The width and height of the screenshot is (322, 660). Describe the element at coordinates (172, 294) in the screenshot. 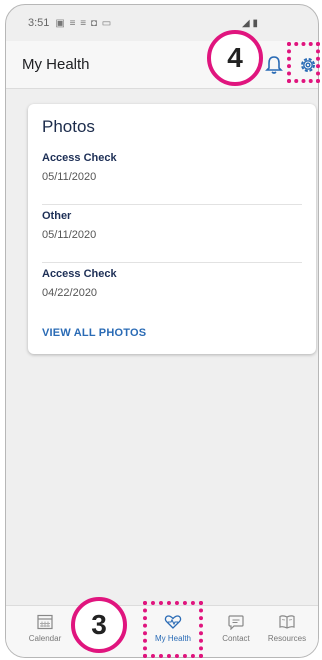

I see `photo-list-item: Access Check 04/22/2020` at that location.